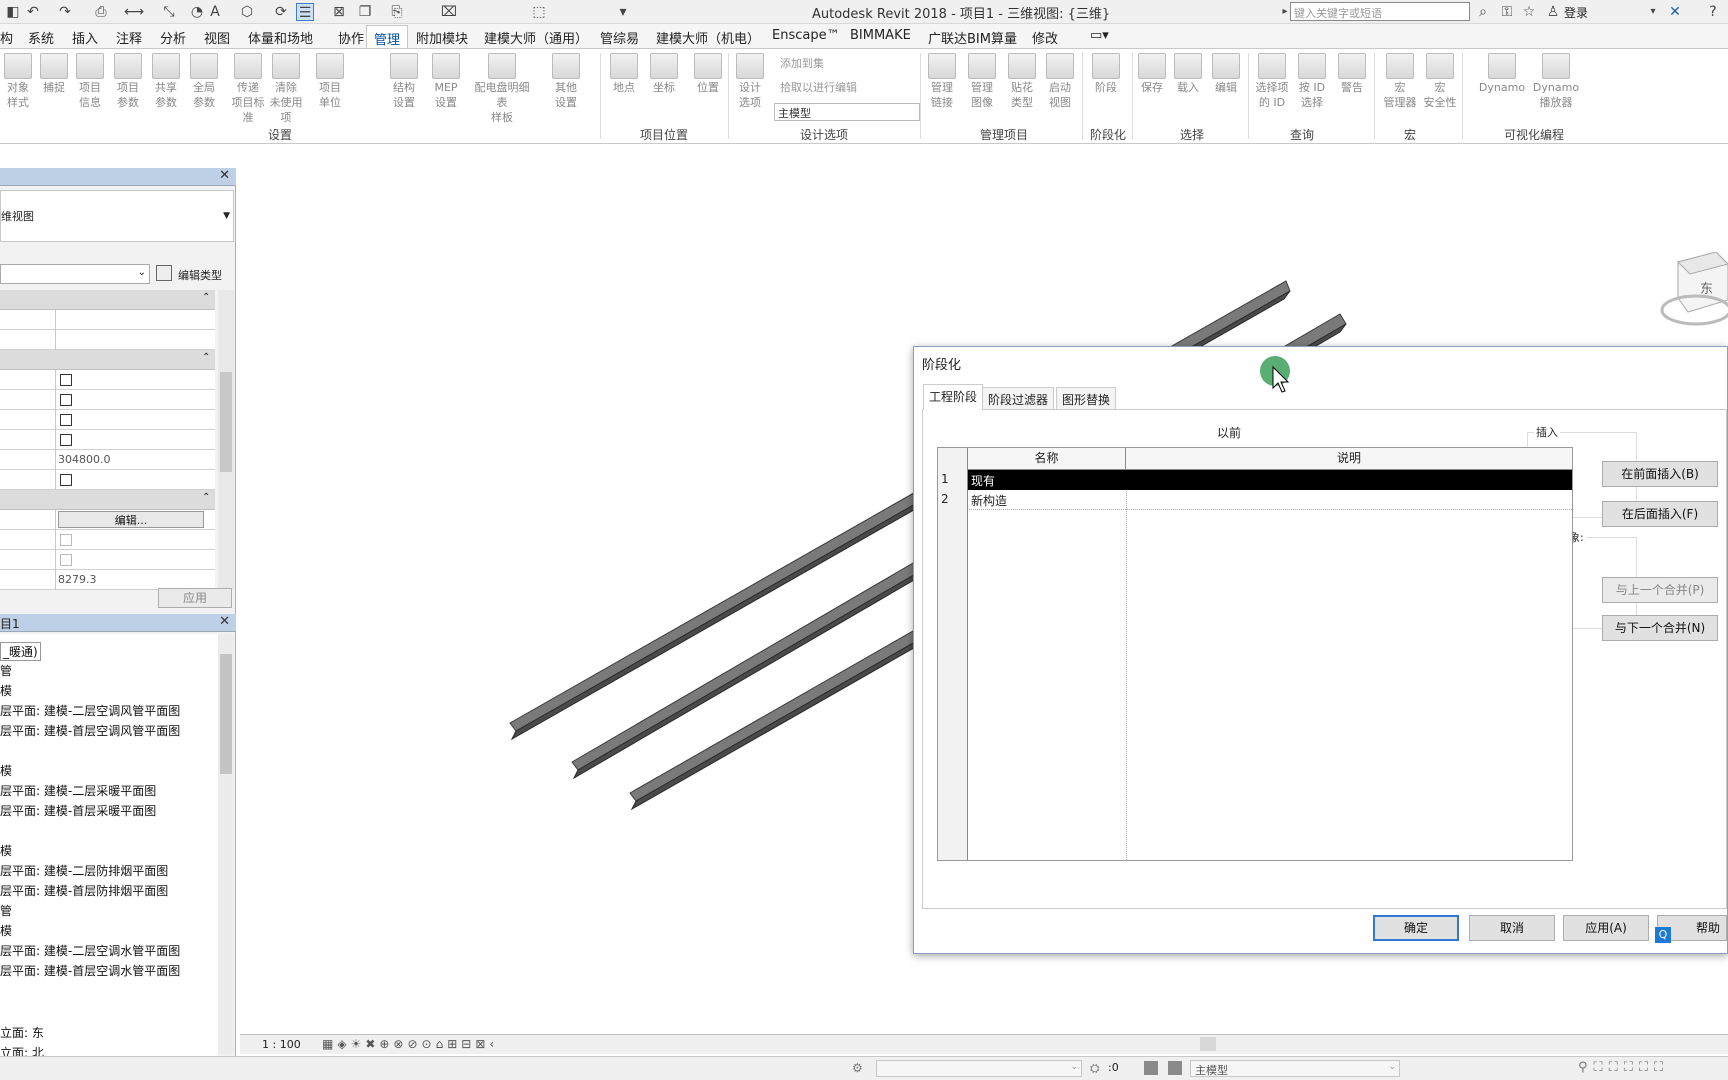 This screenshot has width=1728, height=1080. Describe the element at coordinates (1295, 1068) in the screenshot. I see `design-option-dropdown: 主模型 ⌄` at that location.